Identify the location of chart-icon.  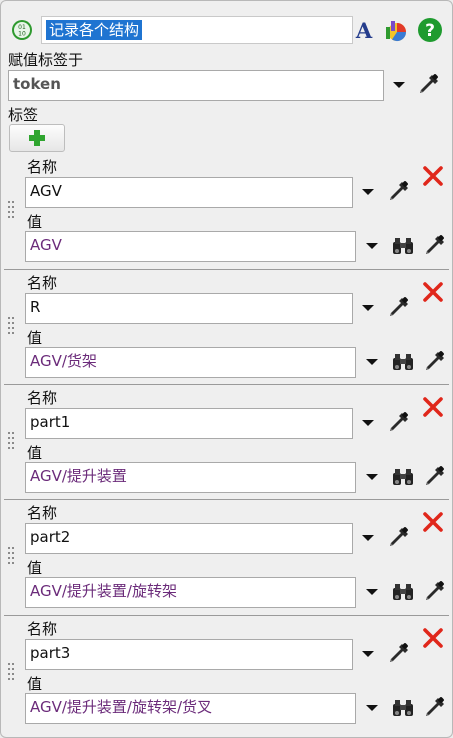
(396, 30).